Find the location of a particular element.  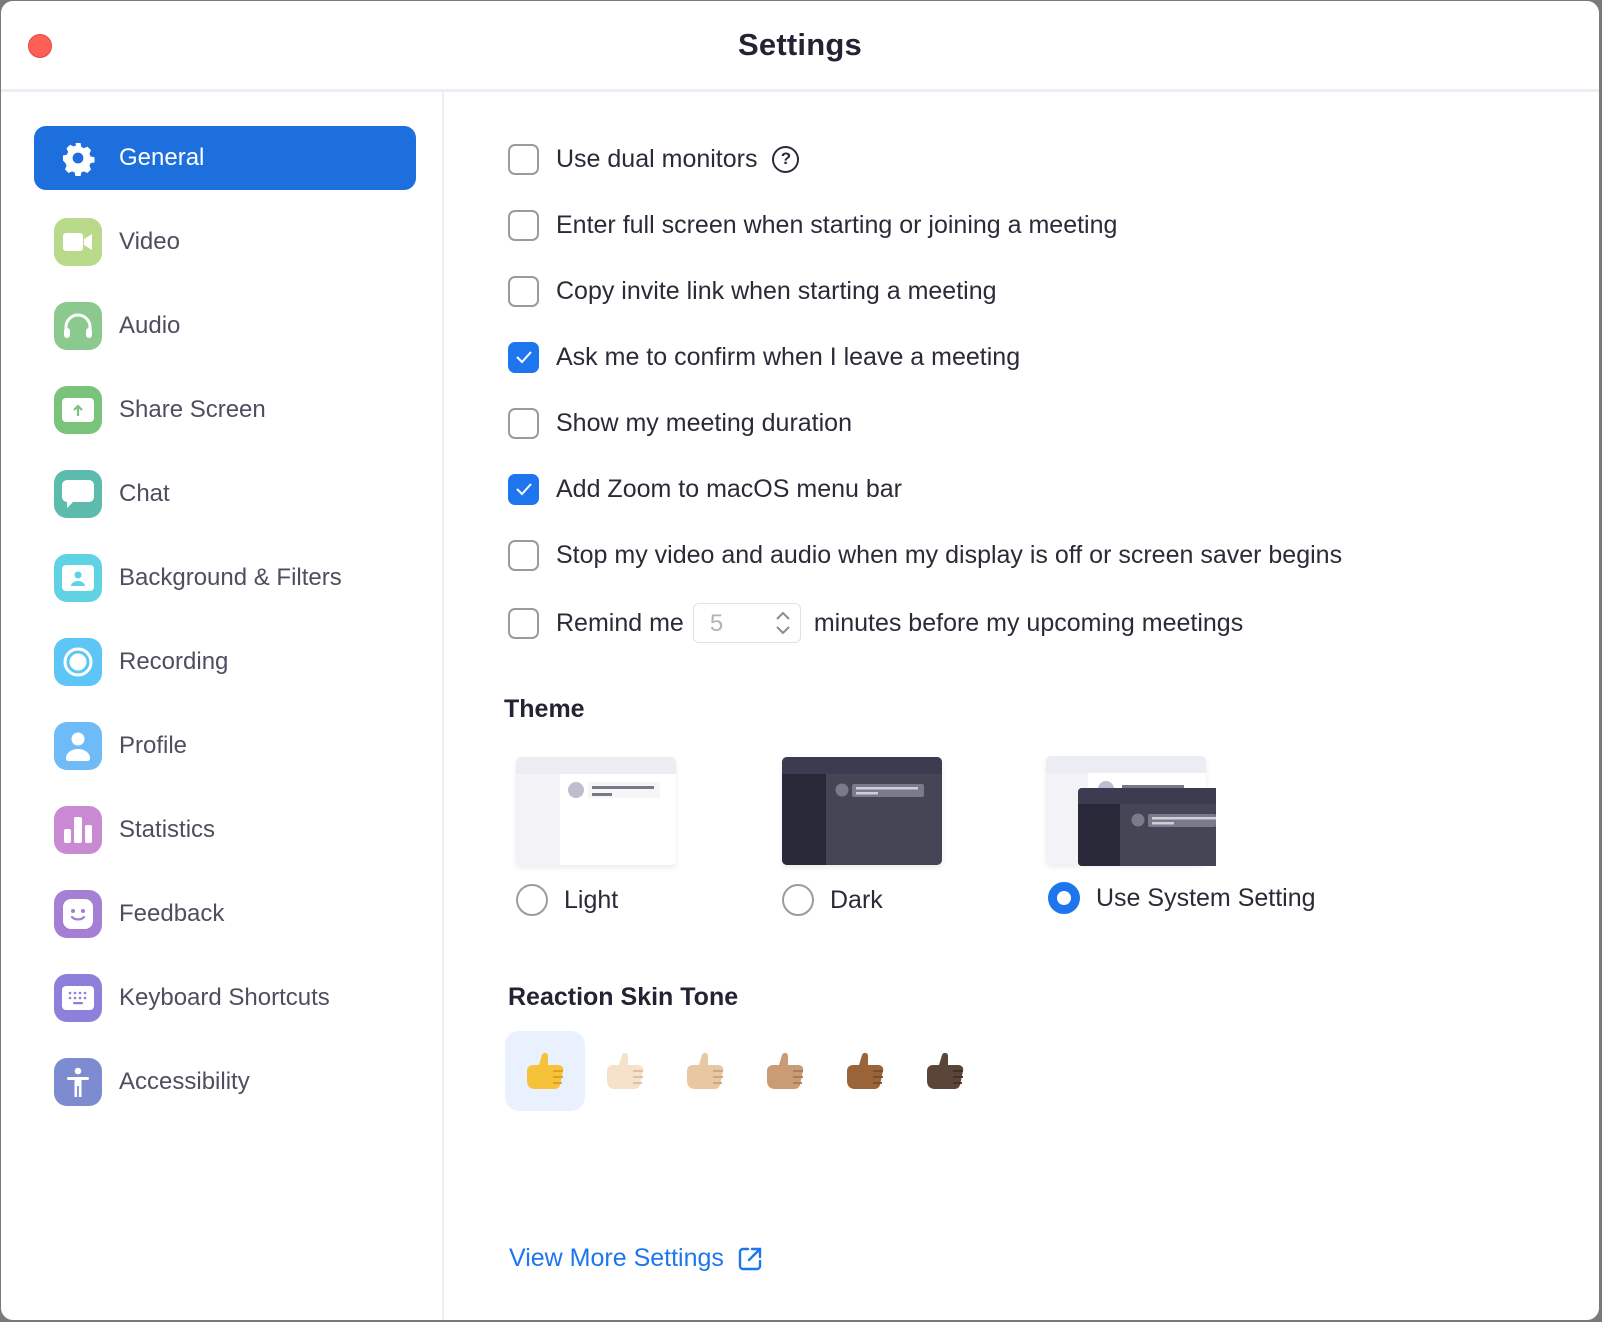

sidebar-item-label: Accessibility is located at coordinates (184, 1081).